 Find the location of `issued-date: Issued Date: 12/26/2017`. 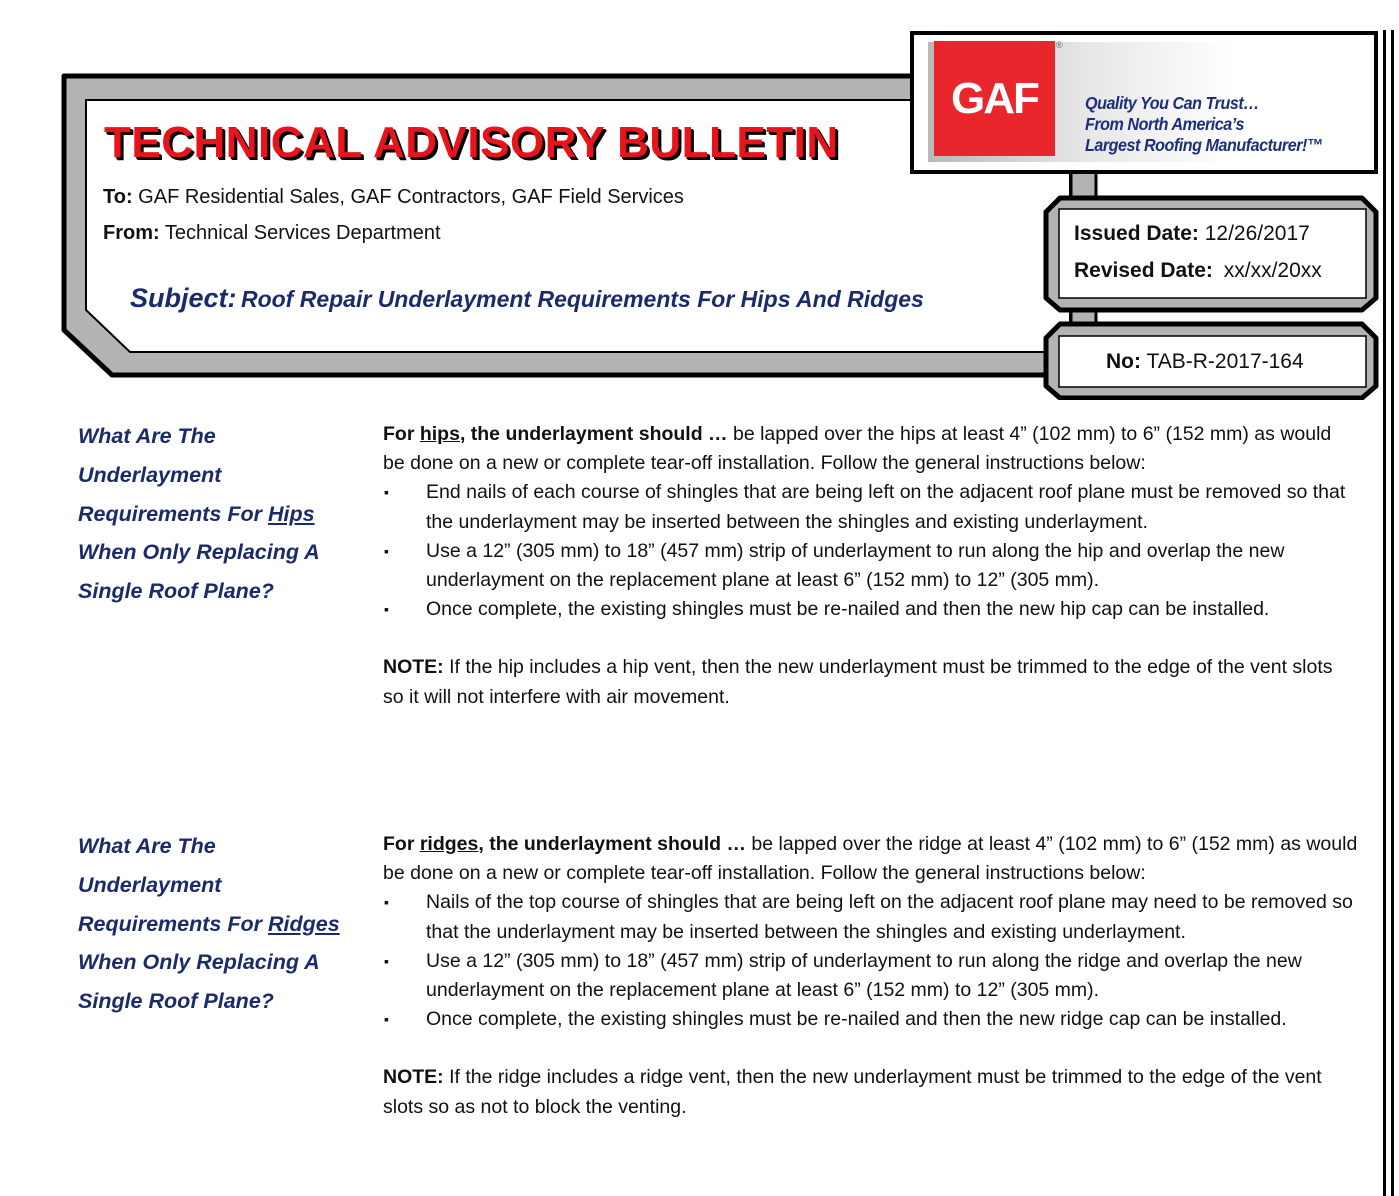

issued-date: Issued Date: 12/26/2017 is located at coordinates (1192, 234).